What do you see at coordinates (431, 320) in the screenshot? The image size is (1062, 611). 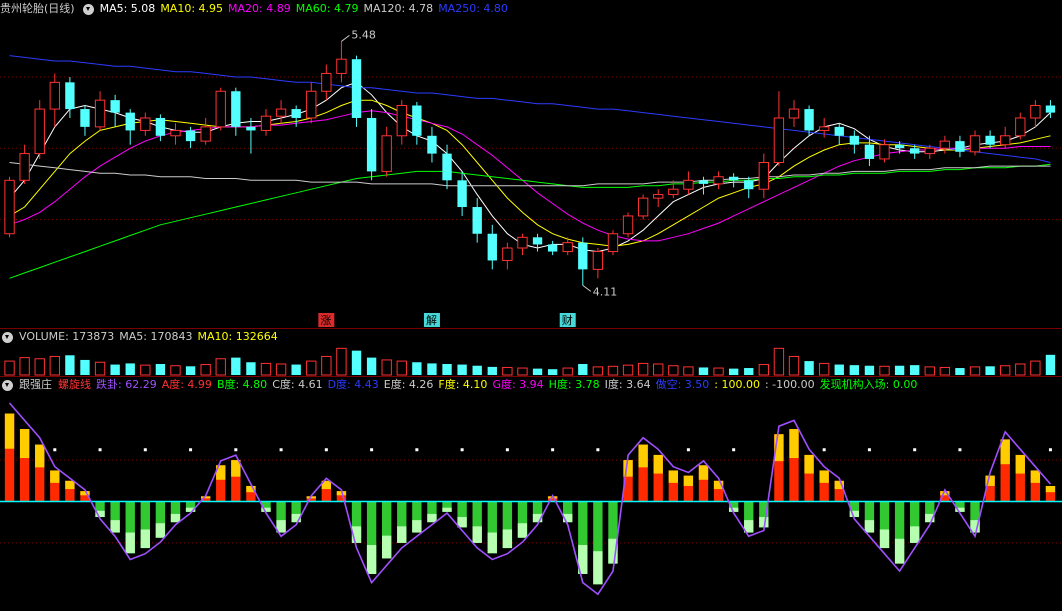 I see `event-marker-label: 解` at bounding box center [431, 320].